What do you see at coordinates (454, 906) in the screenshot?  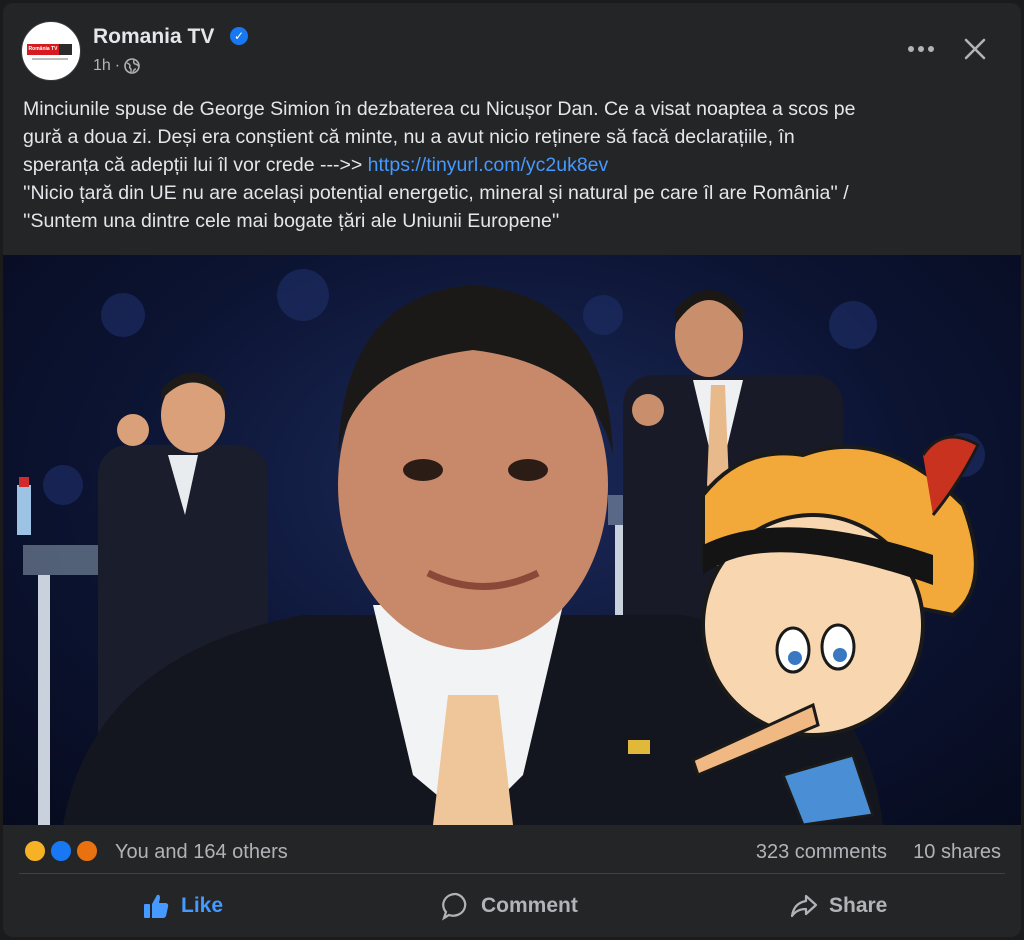 I see `comment-icon` at bounding box center [454, 906].